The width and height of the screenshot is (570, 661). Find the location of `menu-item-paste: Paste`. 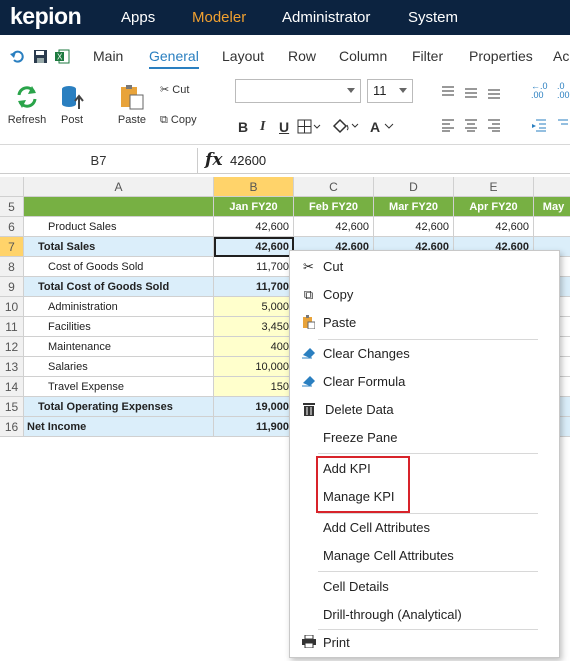

menu-item-paste: Paste is located at coordinates (424, 323).